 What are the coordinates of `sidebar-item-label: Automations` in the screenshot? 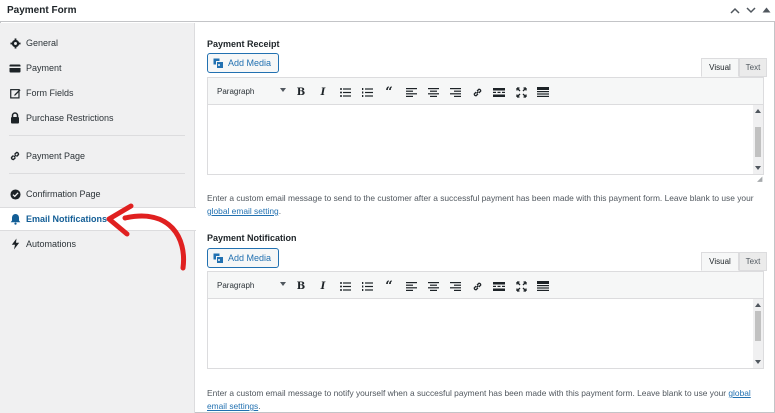 It's located at (51, 244).